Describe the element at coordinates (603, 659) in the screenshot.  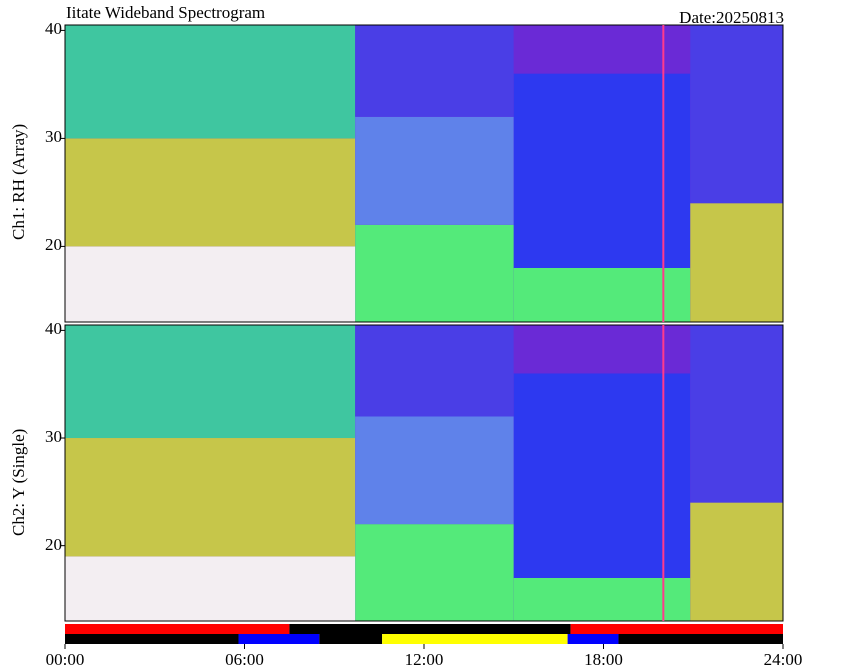
I see `x-tick-label: 18:00` at that location.